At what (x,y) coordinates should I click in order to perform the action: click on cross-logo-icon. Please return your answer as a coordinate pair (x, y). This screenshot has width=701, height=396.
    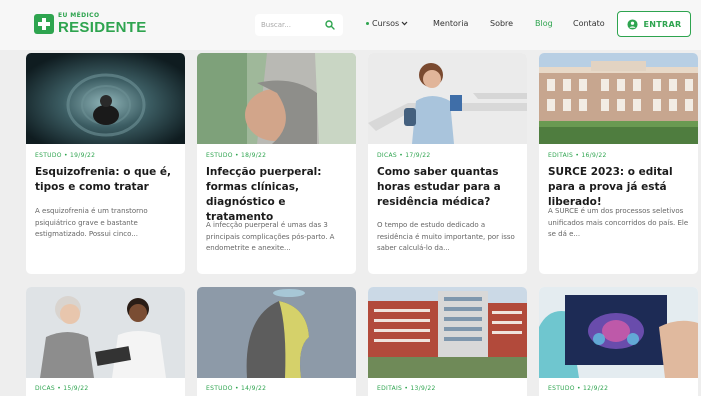
    Looking at the image, I should click on (44, 24).